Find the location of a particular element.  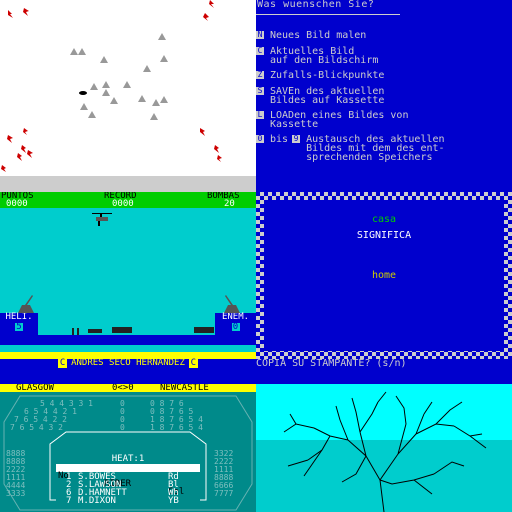

tree-graphic is located at coordinates (385, 451).